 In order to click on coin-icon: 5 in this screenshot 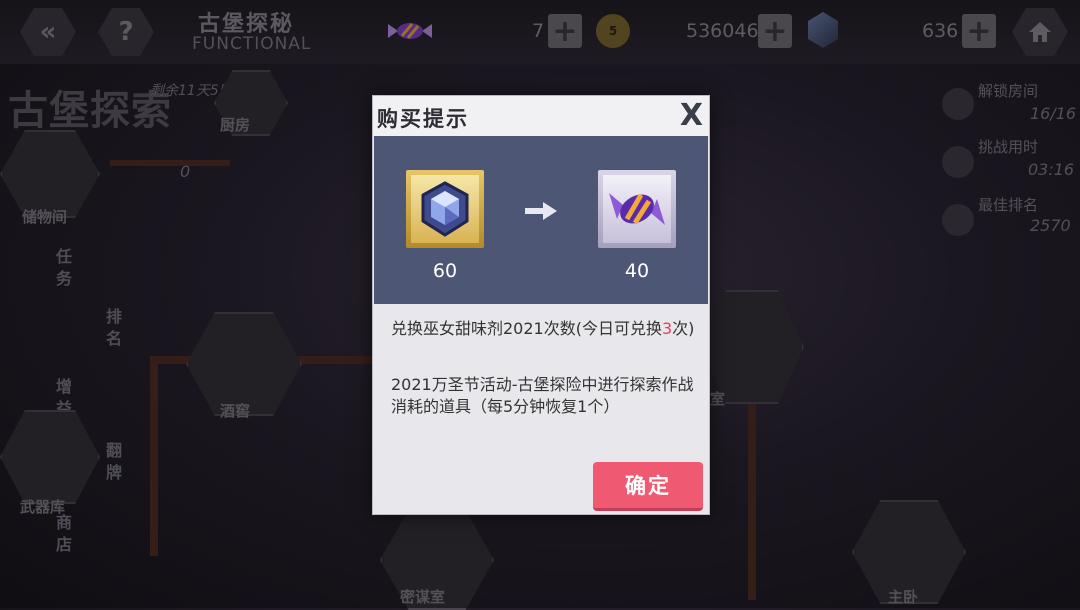, I will do `click(613, 31)`.